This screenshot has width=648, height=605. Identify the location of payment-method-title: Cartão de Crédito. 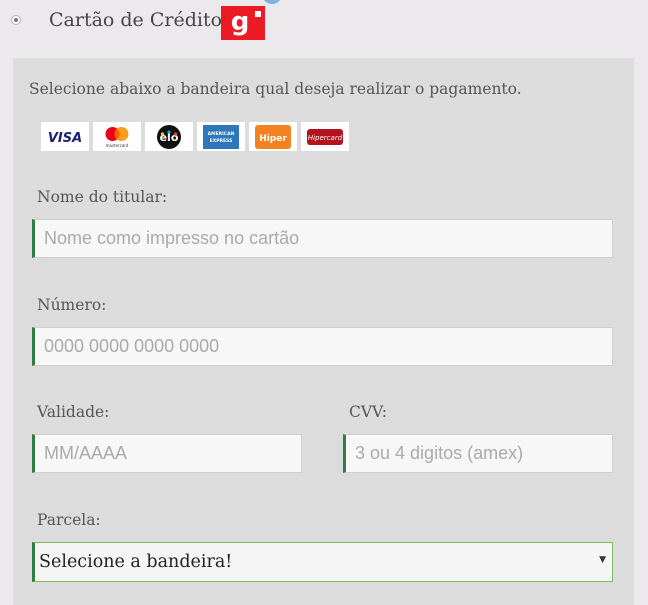
(135, 20).